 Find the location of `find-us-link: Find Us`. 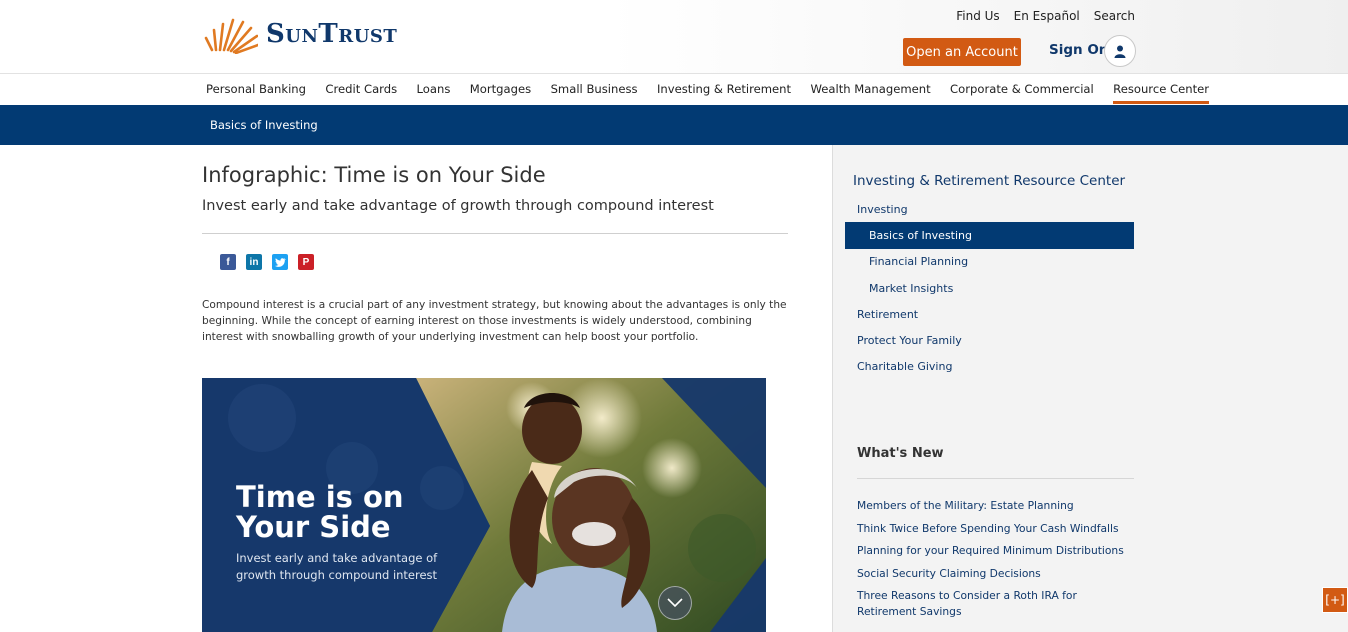

find-us-link: Find Us is located at coordinates (977, 16).